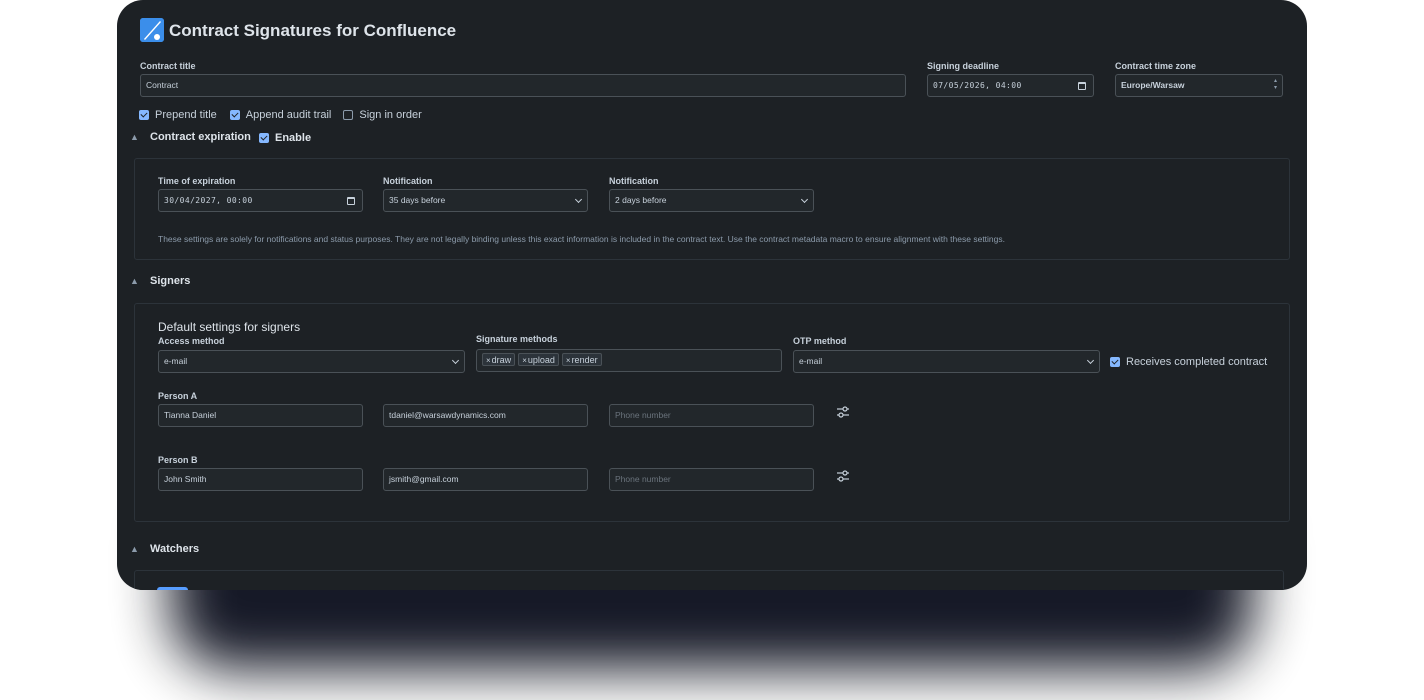 The height and width of the screenshot is (700, 1424). What do you see at coordinates (168, 66) in the screenshot?
I see `contract-title-label: Contract title` at bounding box center [168, 66].